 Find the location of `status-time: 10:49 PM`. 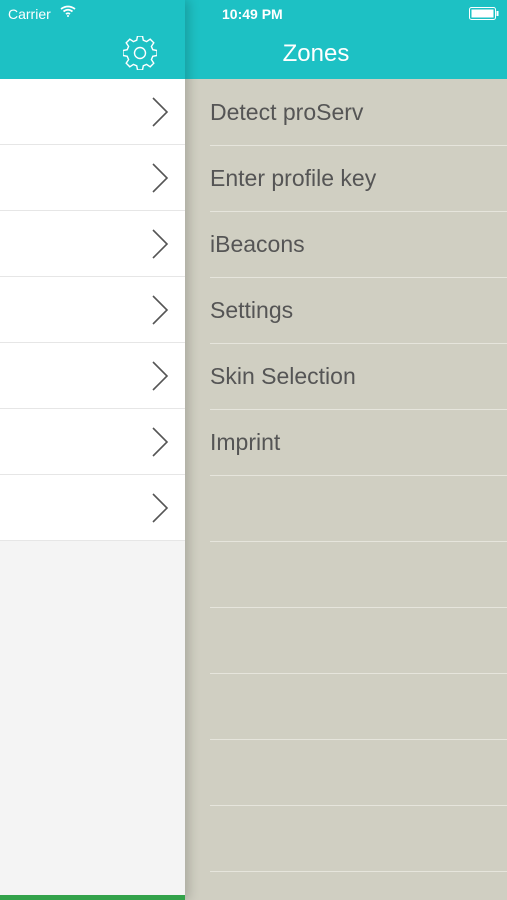

status-time: 10:49 PM is located at coordinates (252, 14).